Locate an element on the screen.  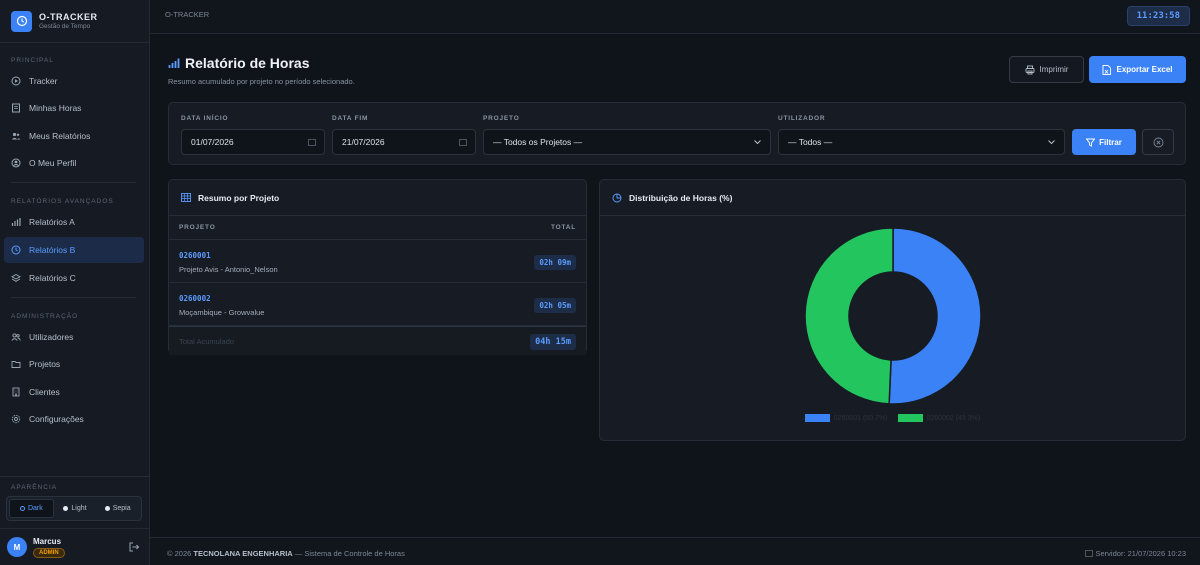
sidebar-item-clientes: Clientes is located at coordinates (74, 392).